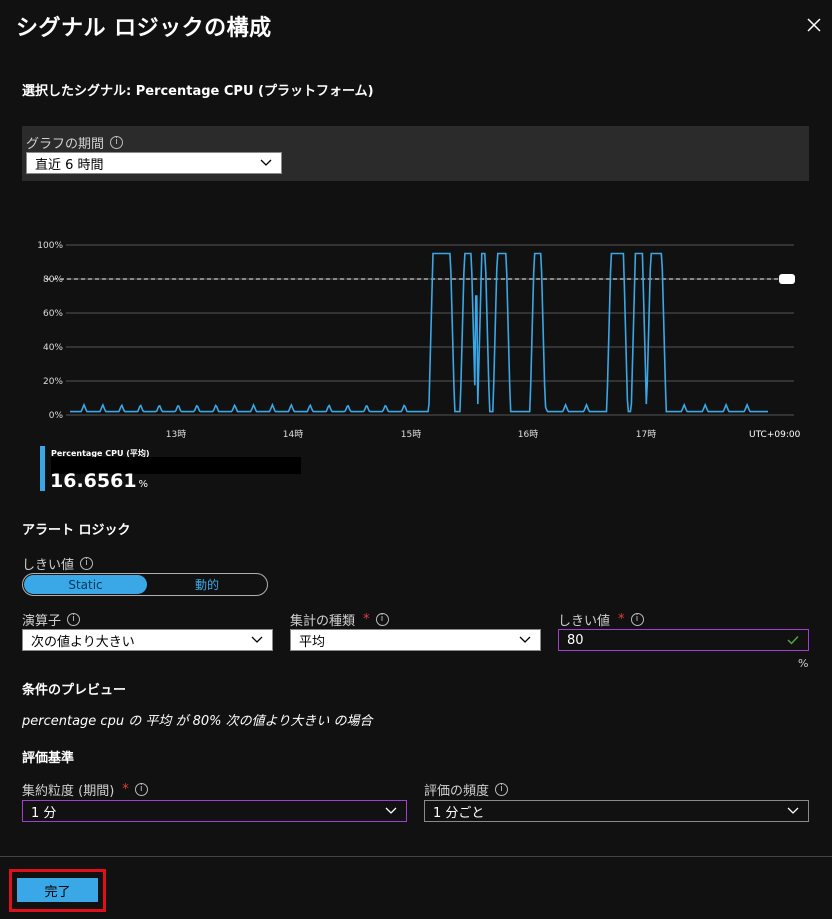  I want to click on y-tick-label: 80%, so click(53, 280).